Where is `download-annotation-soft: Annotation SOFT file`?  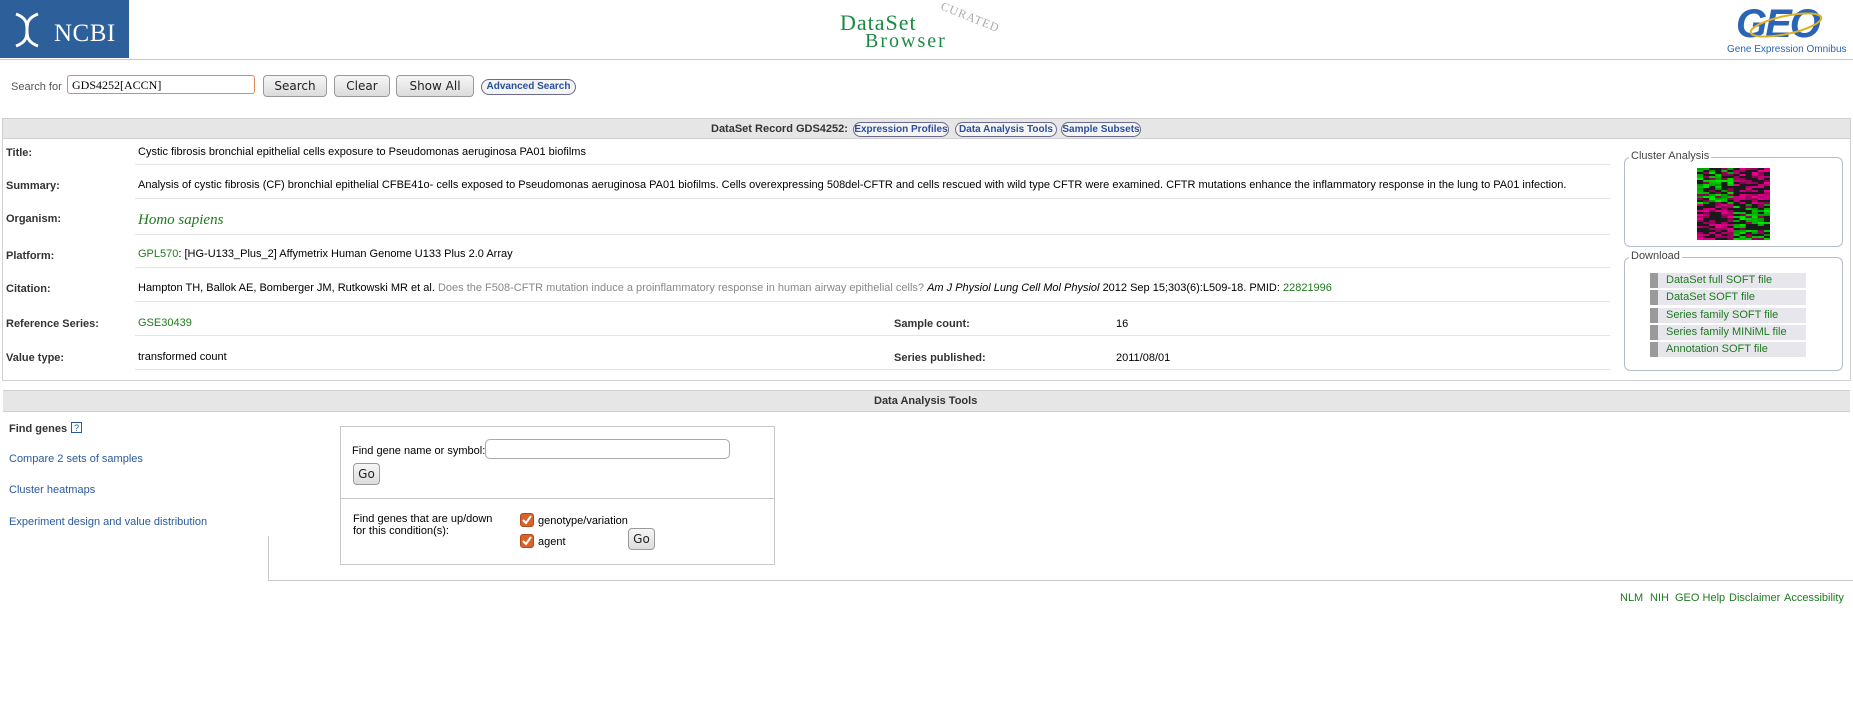 download-annotation-soft: Annotation SOFT file is located at coordinates (1728, 349).